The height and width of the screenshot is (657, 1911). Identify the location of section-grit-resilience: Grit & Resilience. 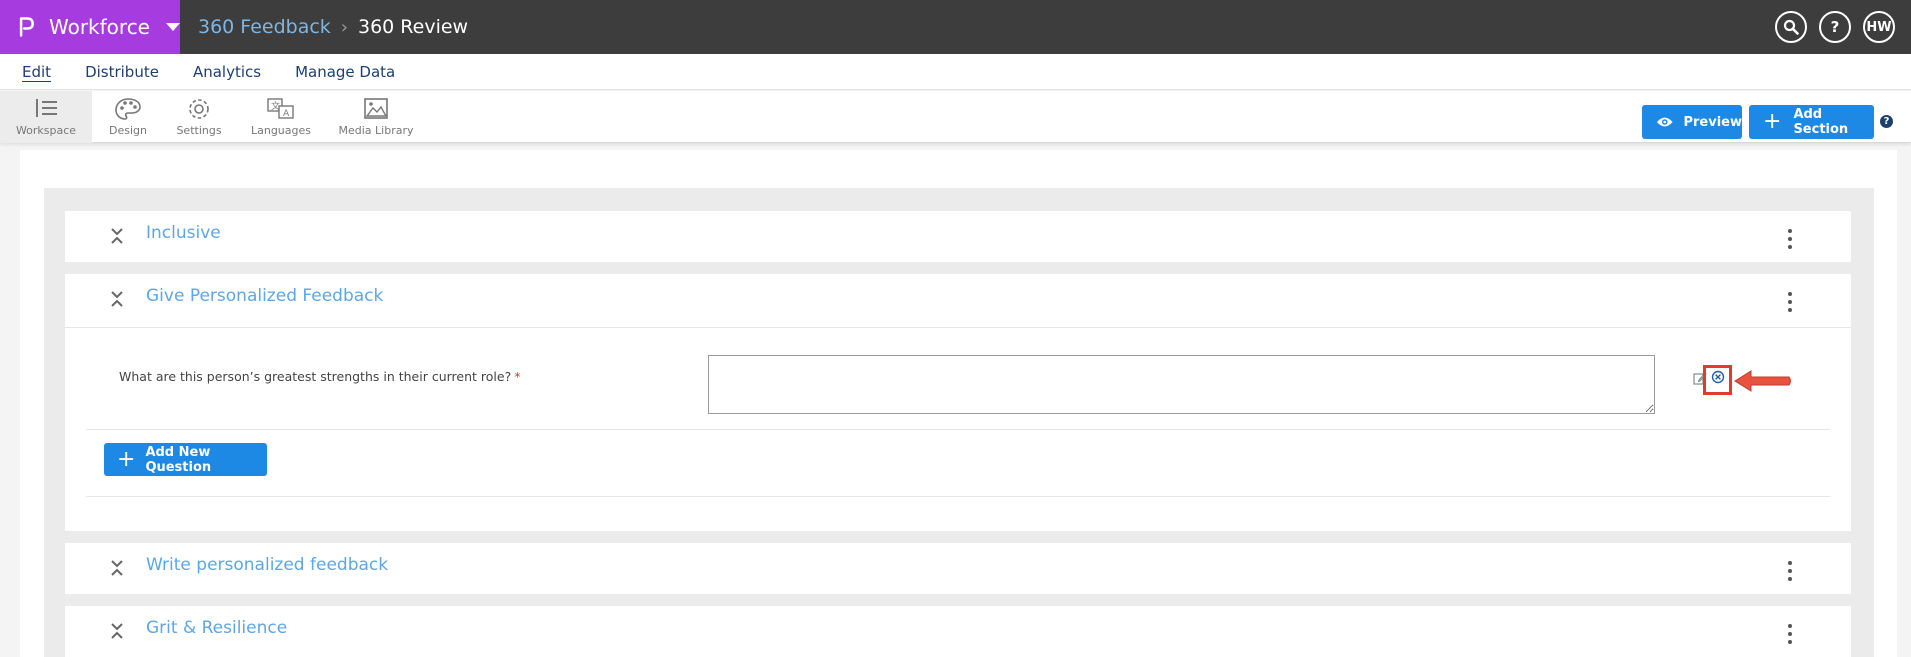
(958, 631).